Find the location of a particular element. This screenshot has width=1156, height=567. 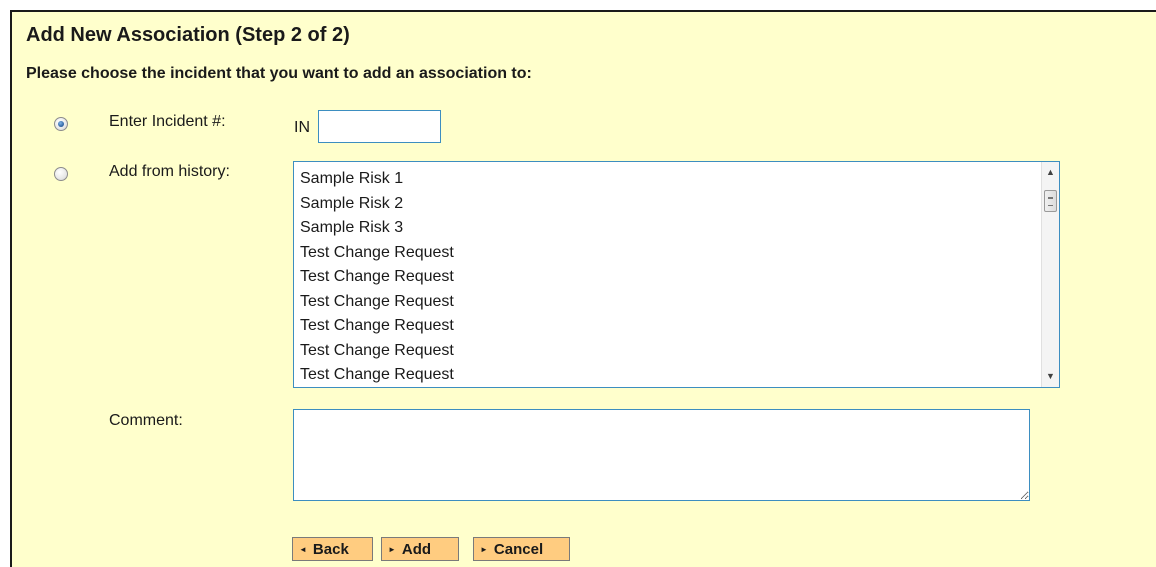

add-from-history-radio is located at coordinates (61, 174).